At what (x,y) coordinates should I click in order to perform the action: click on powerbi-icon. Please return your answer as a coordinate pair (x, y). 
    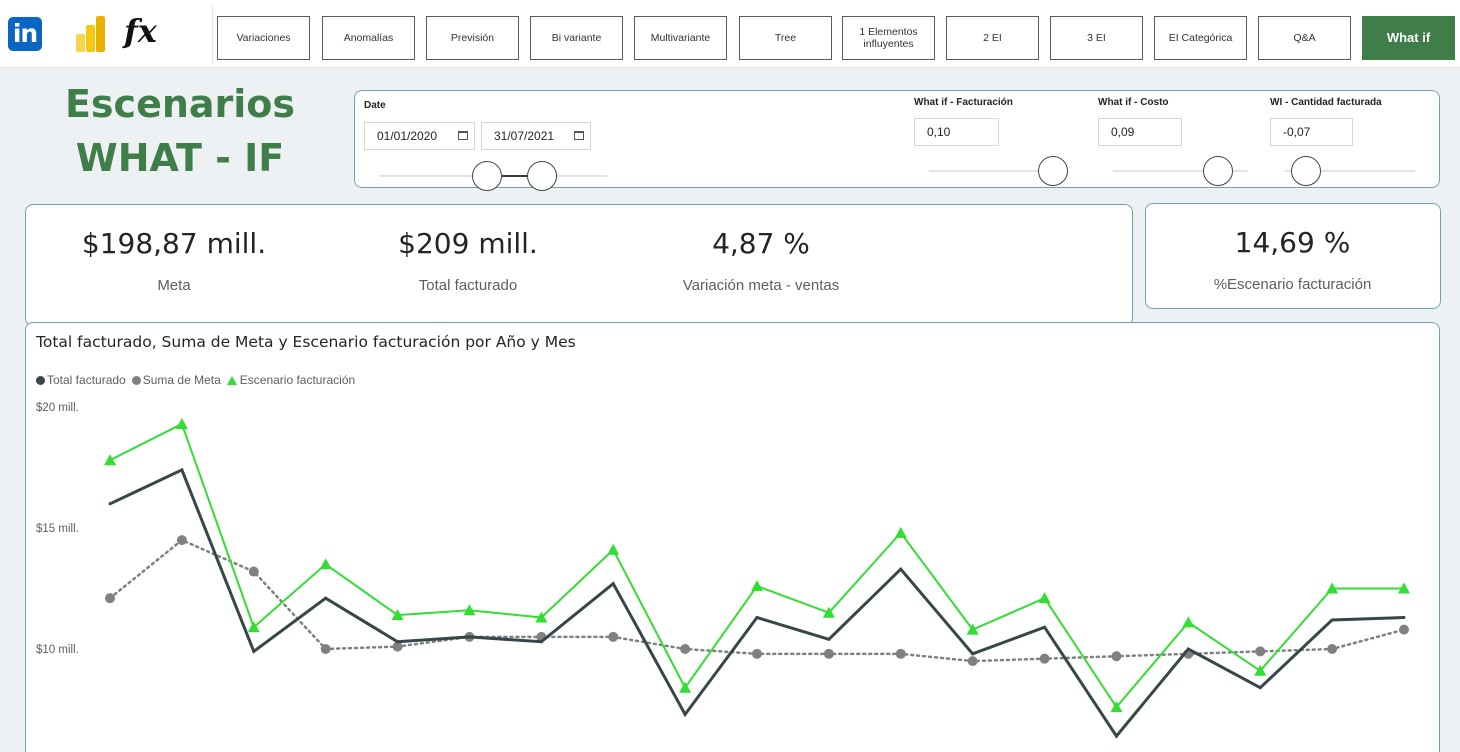
    Looking at the image, I should click on (90, 34).